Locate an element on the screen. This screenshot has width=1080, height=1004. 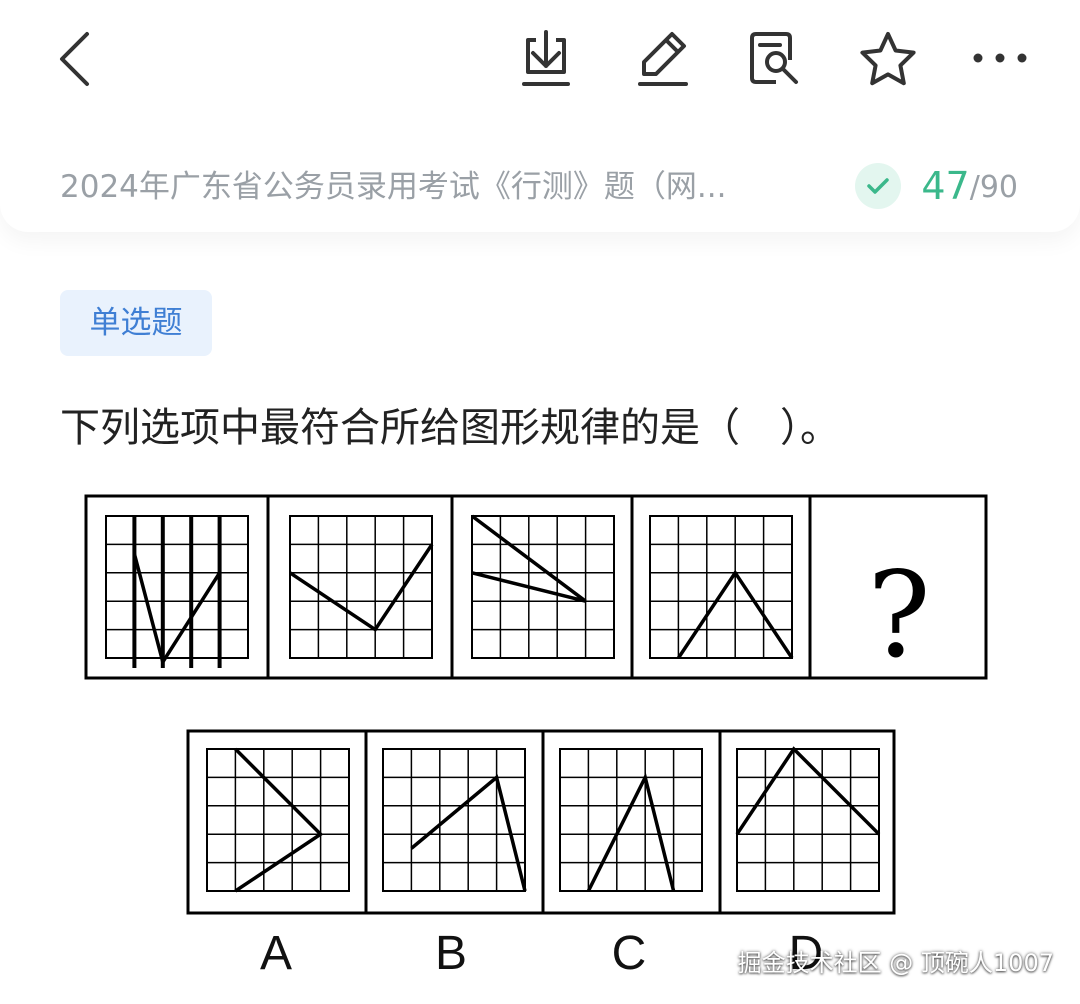
option-c-figure is located at coordinates (631, 820).